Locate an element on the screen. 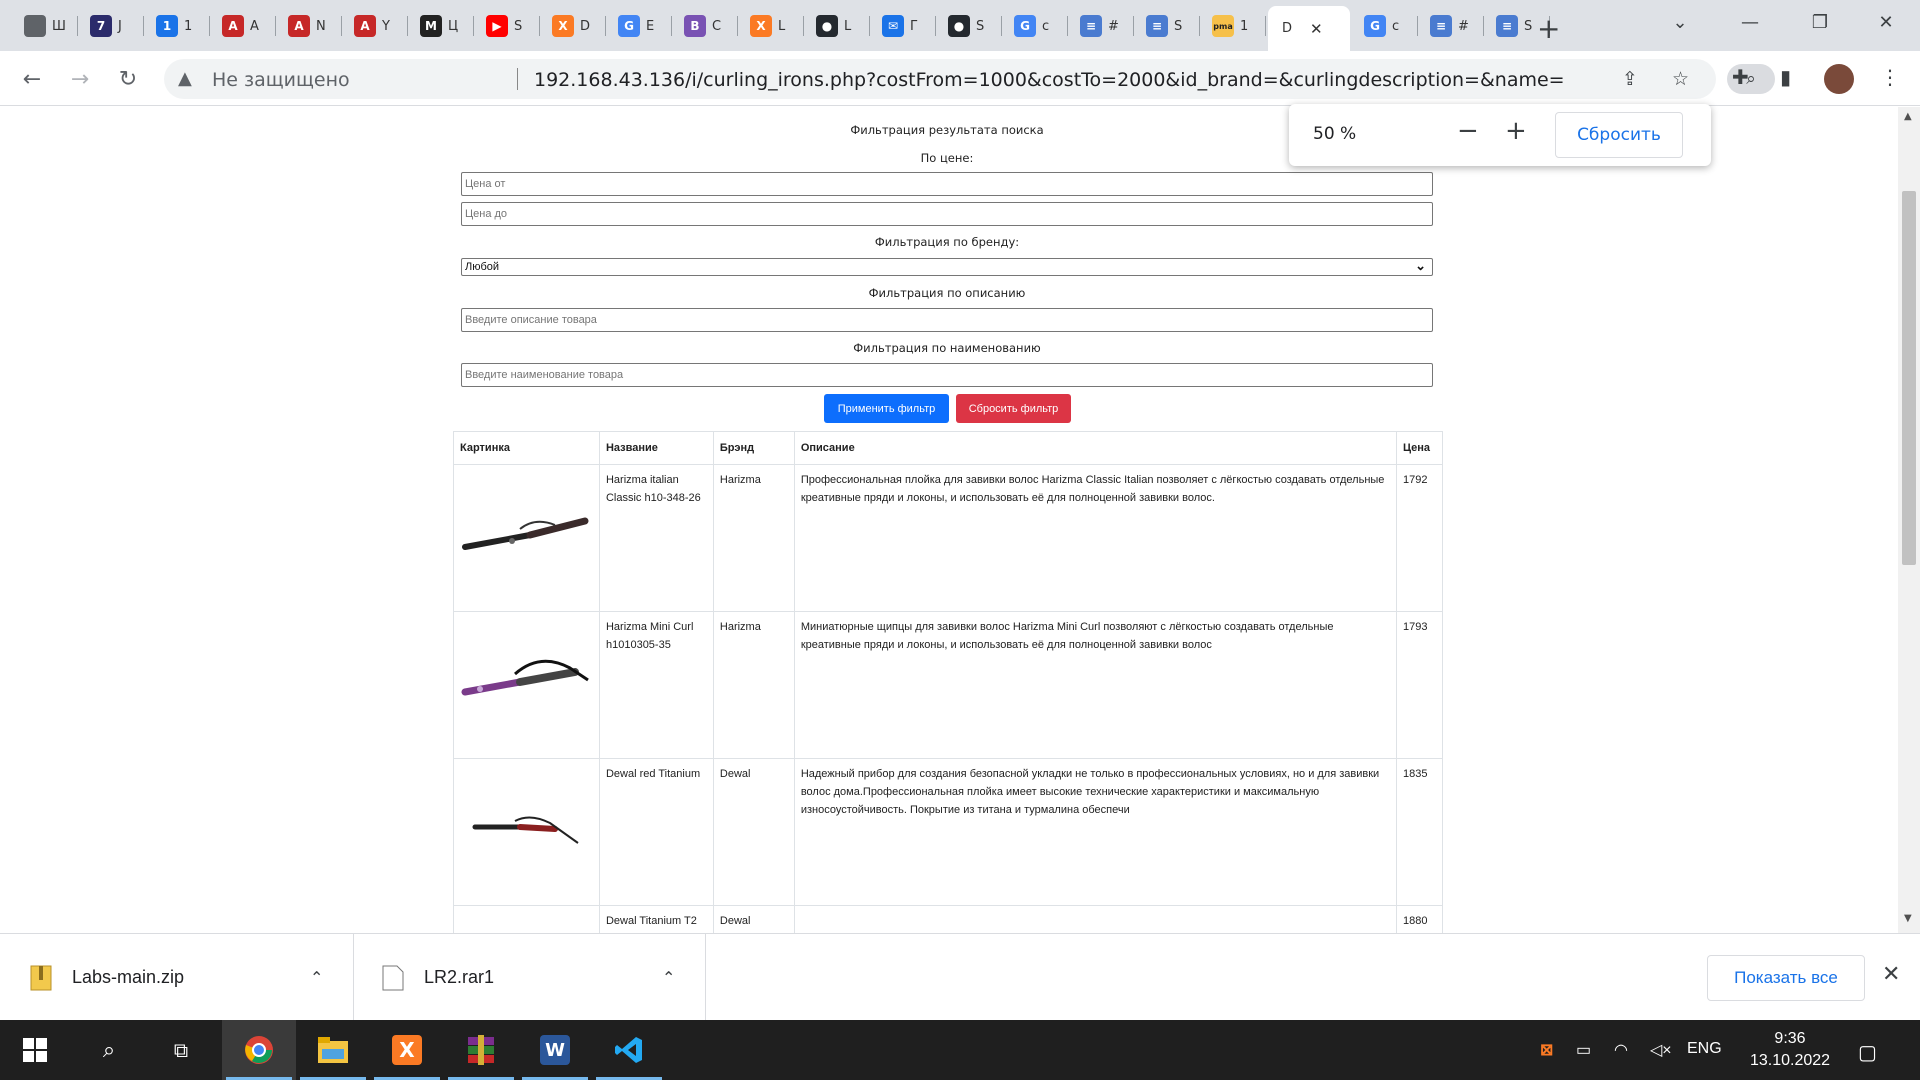 The width and height of the screenshot is (1920, 1080). tab: ≡ S is located at coordinates (1167, 26).